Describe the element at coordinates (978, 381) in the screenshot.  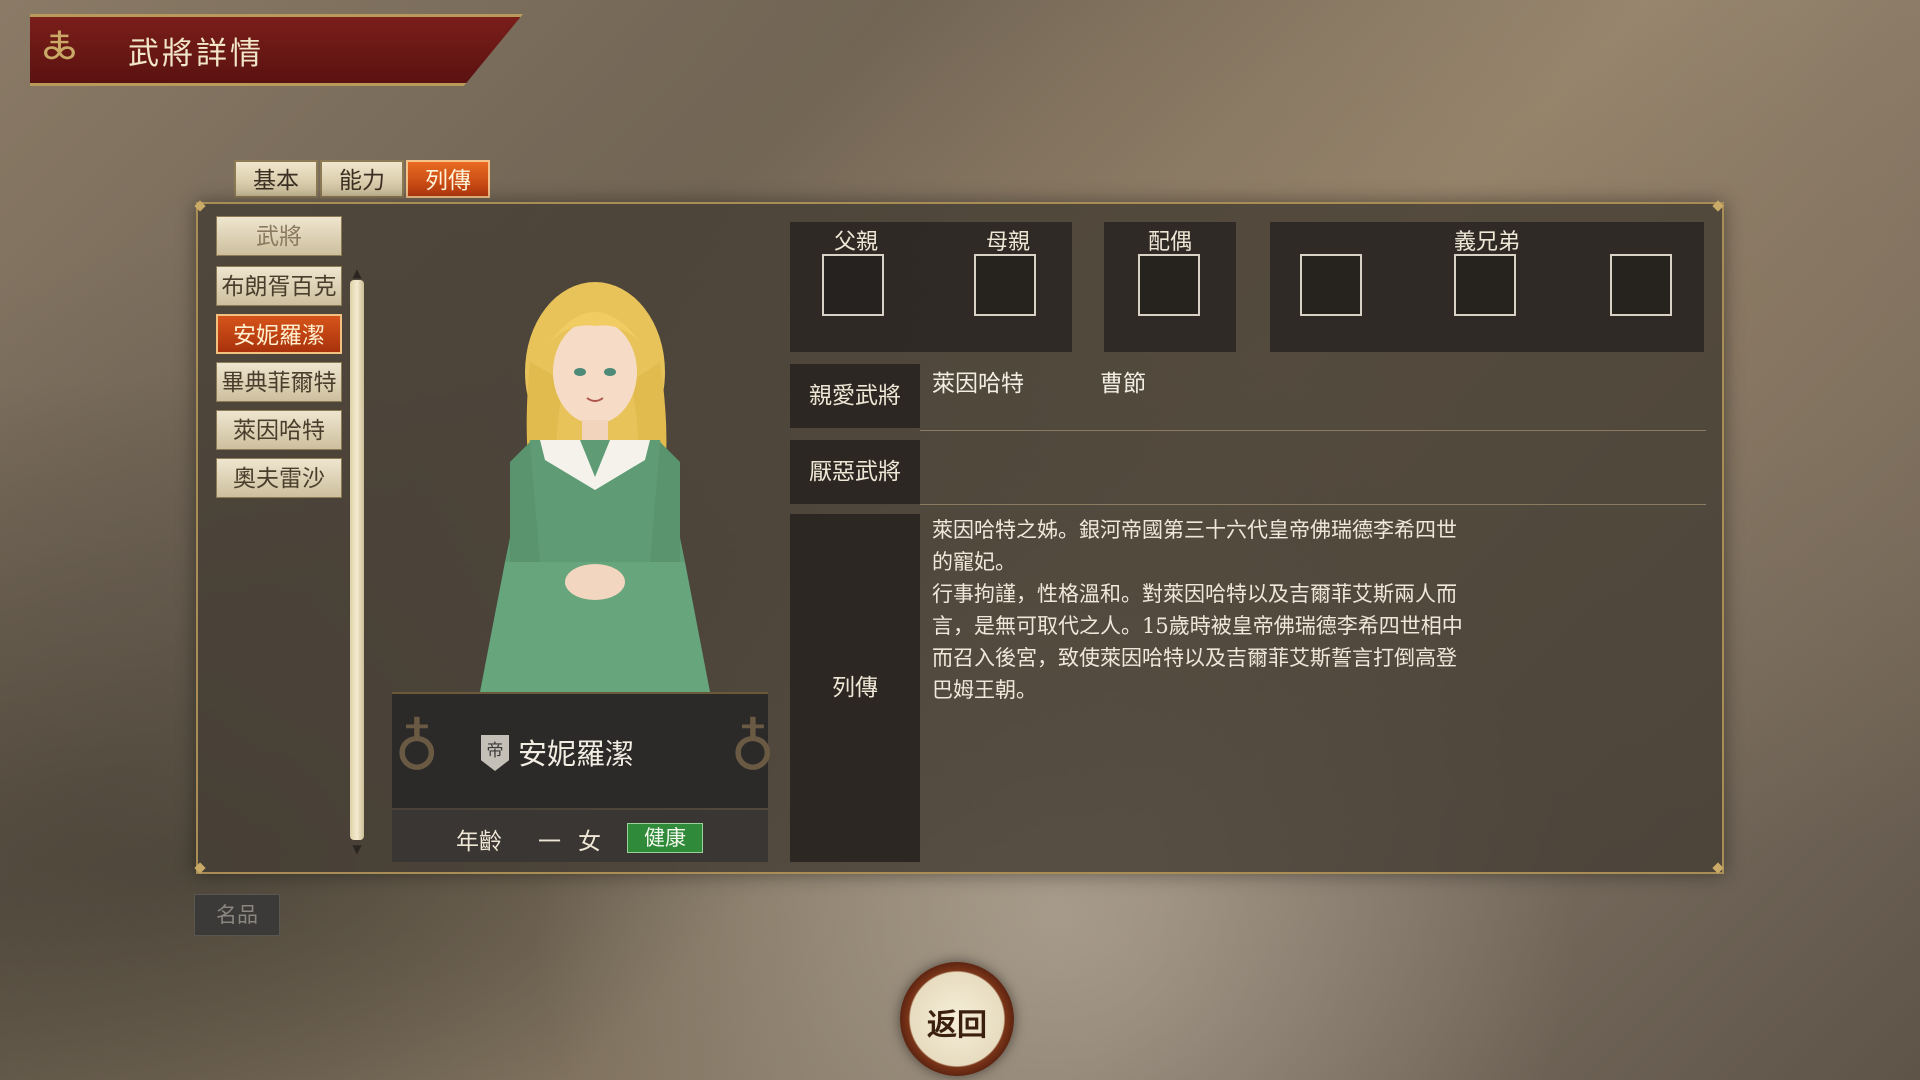
I see `favored-officer-name: 萊因哈特` at that location.